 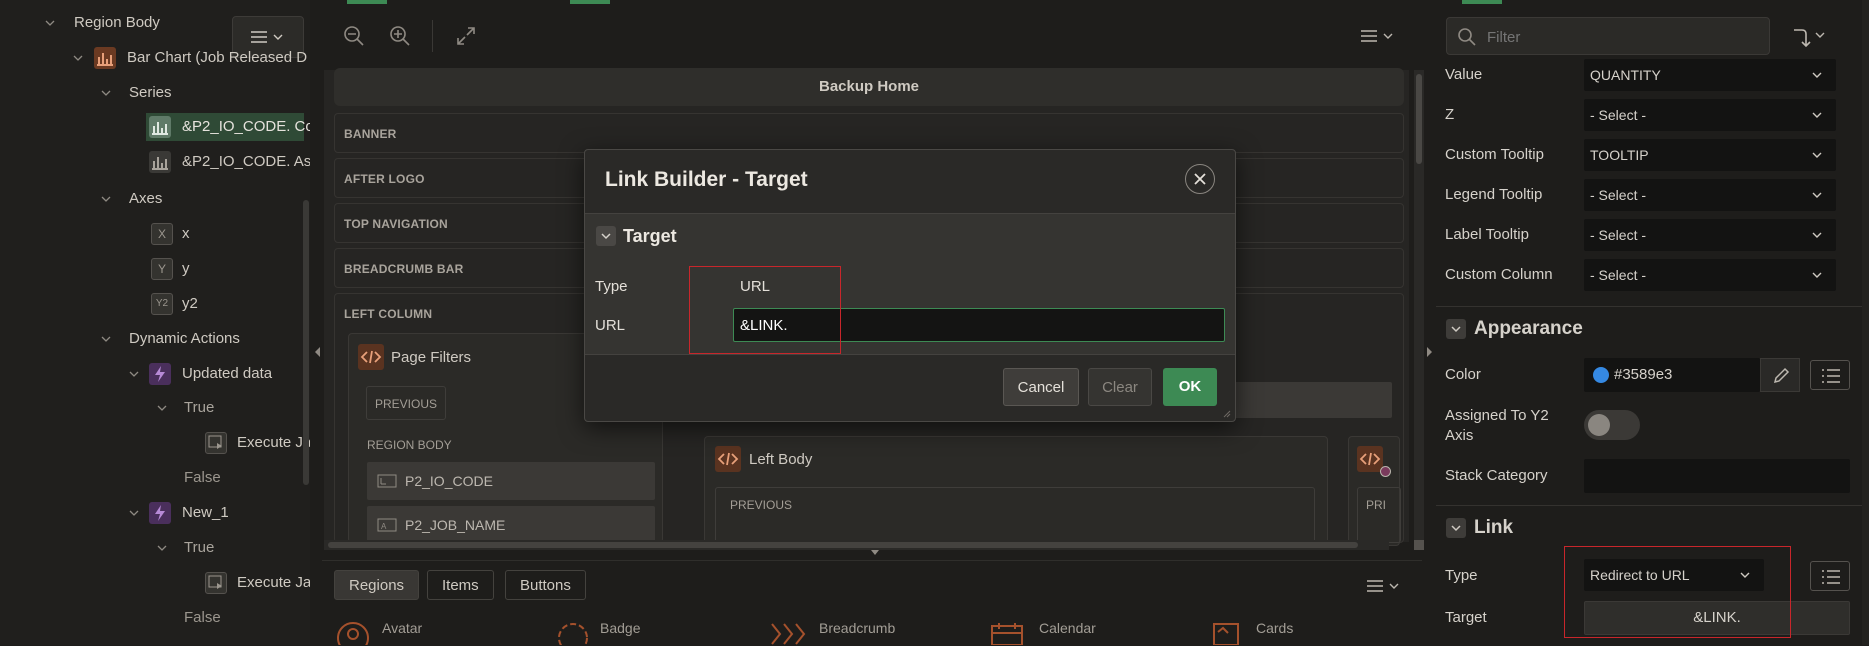 I want to click on tree-node-false: False, so click(x=150, y=478).